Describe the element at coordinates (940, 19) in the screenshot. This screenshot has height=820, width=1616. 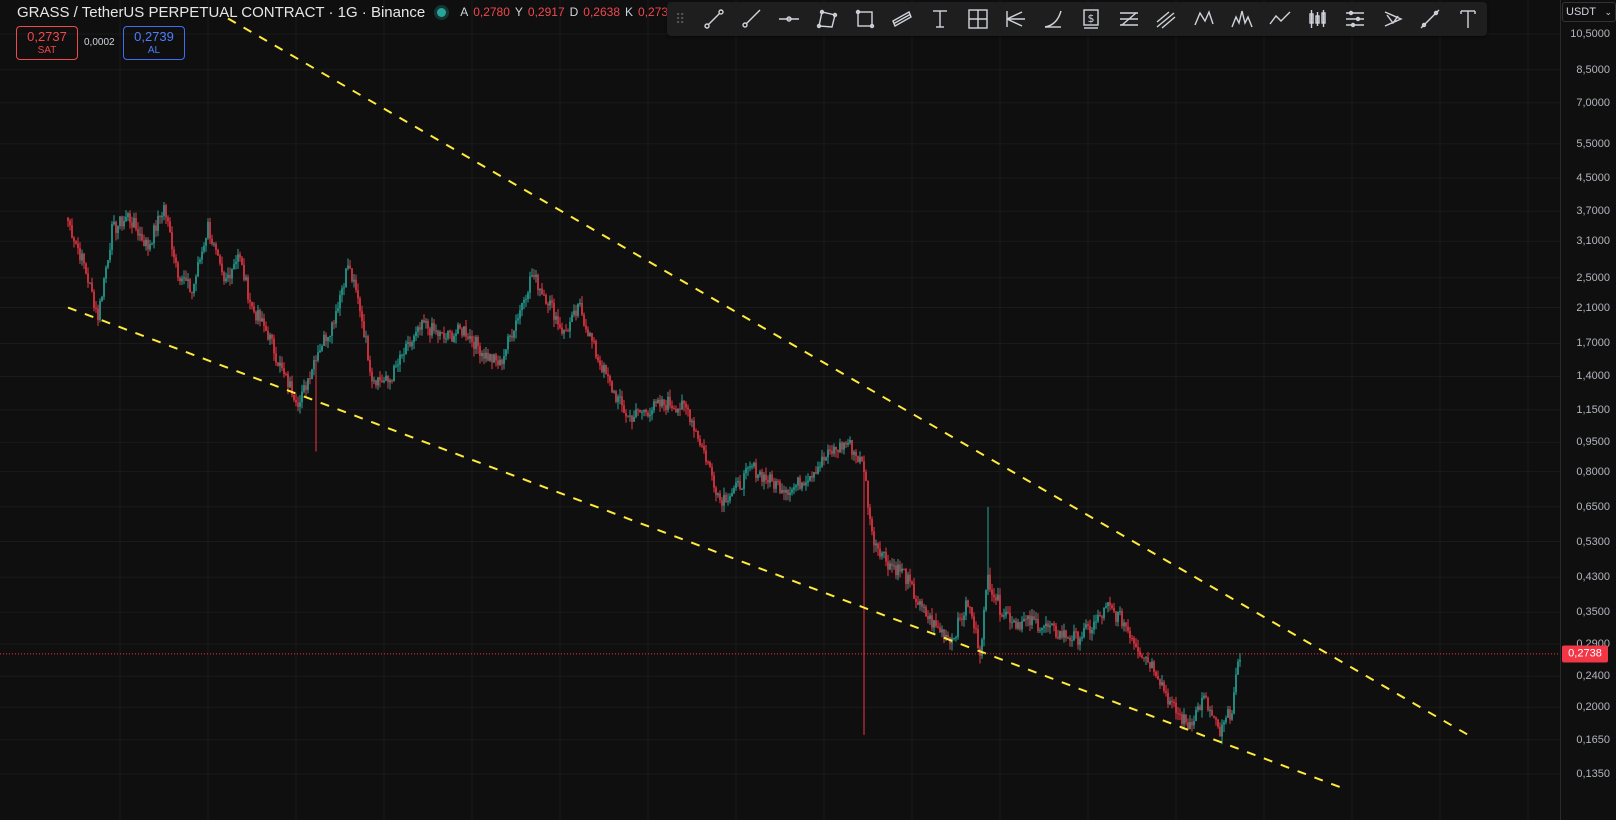
I see `vertical-line-icon` at that location.